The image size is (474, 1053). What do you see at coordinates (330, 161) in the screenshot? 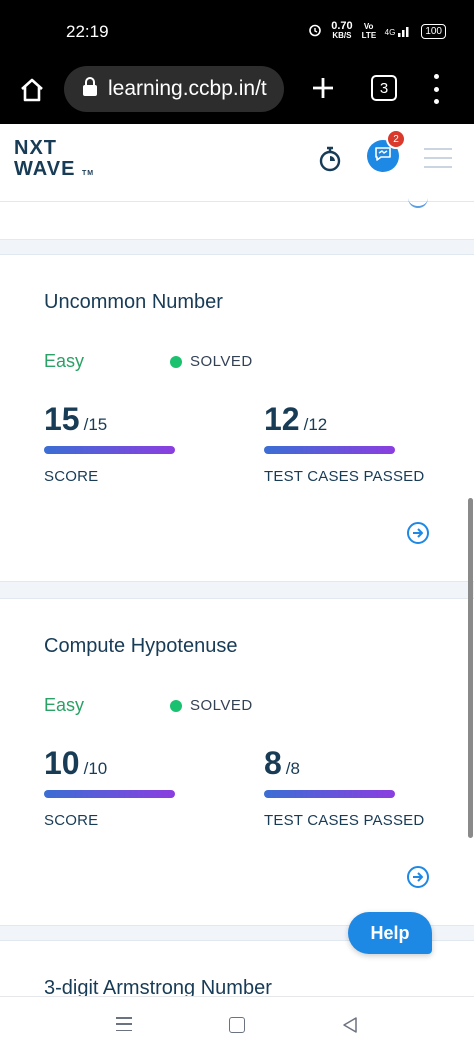
I see `timer-icon` at bounding box center [330, 161].